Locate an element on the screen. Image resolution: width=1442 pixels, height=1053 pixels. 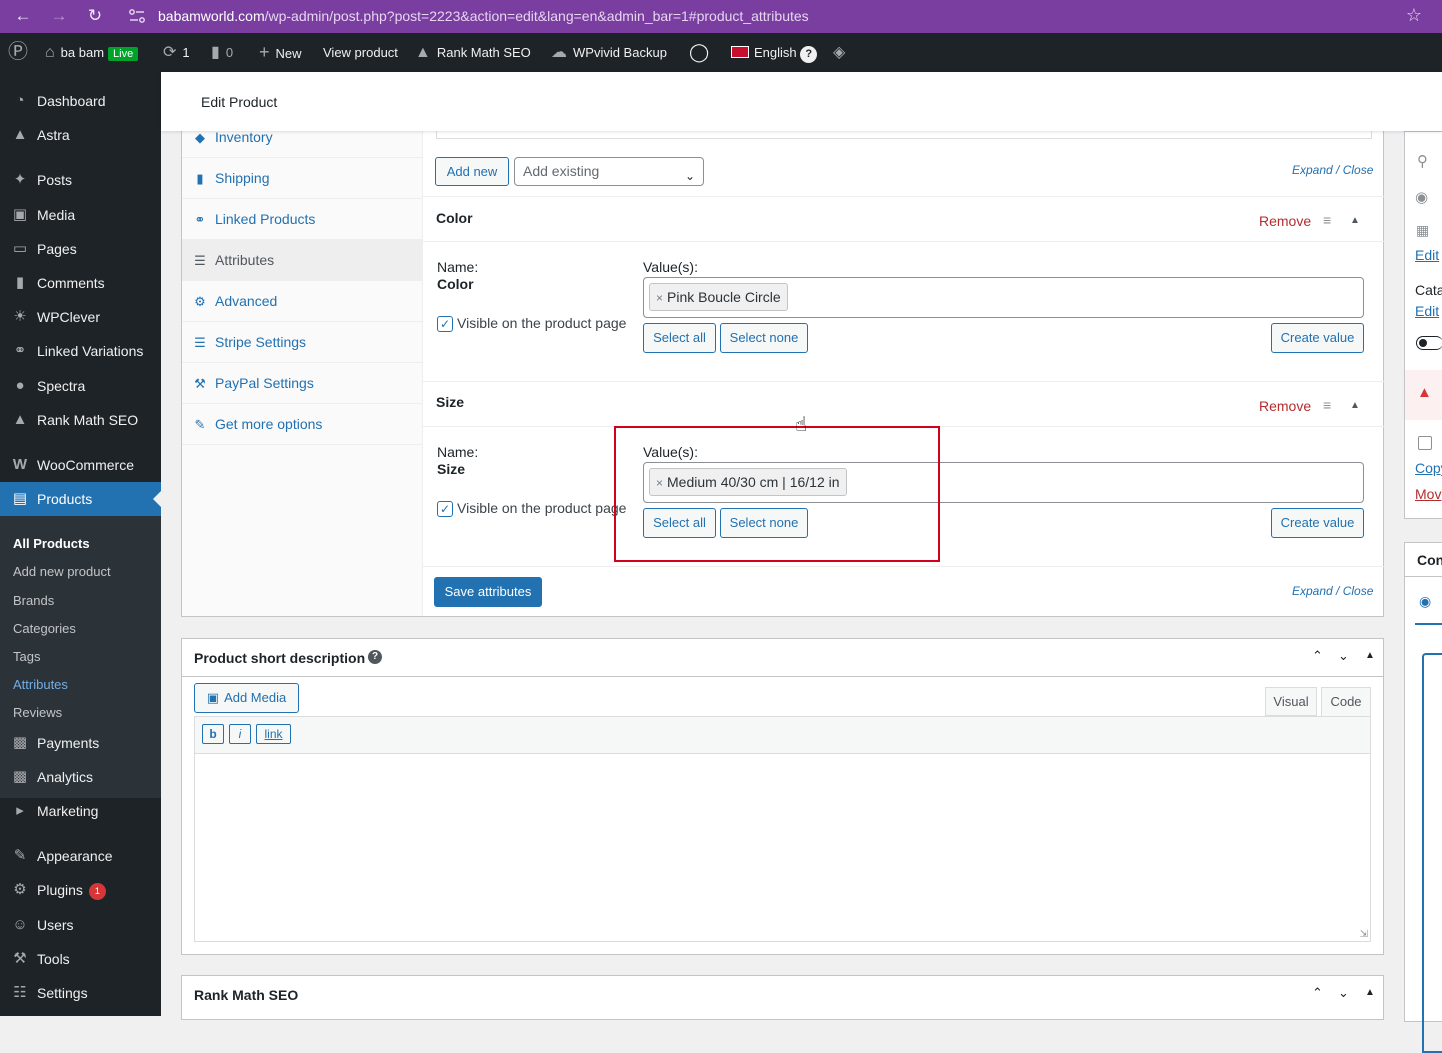
select-none-button: Select none is located at coordinates (764, 338).